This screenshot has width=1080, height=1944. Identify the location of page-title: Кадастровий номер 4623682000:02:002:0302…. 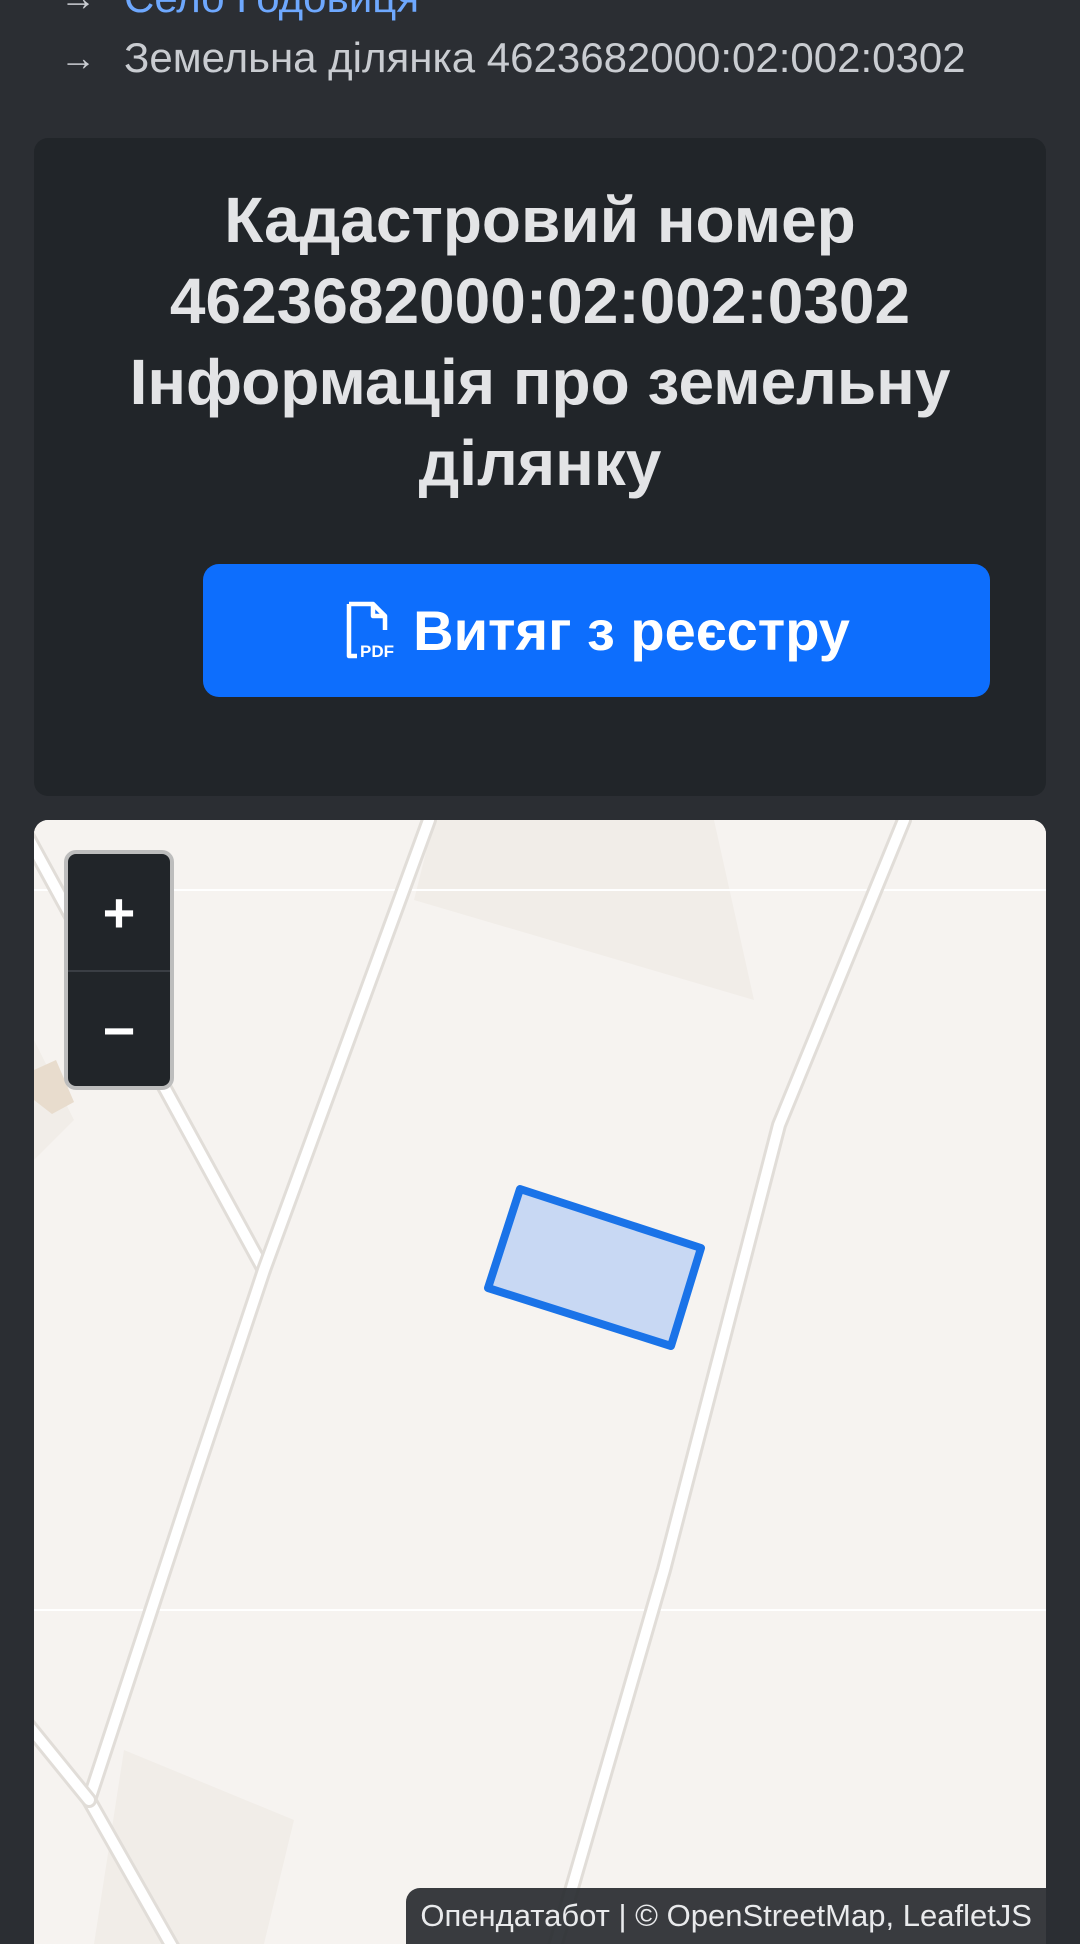
(540, 342).